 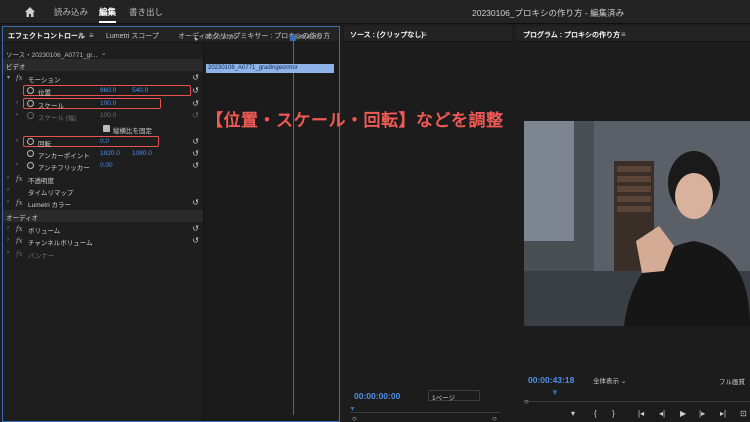 What do you see at coordinates (637, 401) in the screenshot?
I see `program-scrub-bar` at bounding box center [637, 401].